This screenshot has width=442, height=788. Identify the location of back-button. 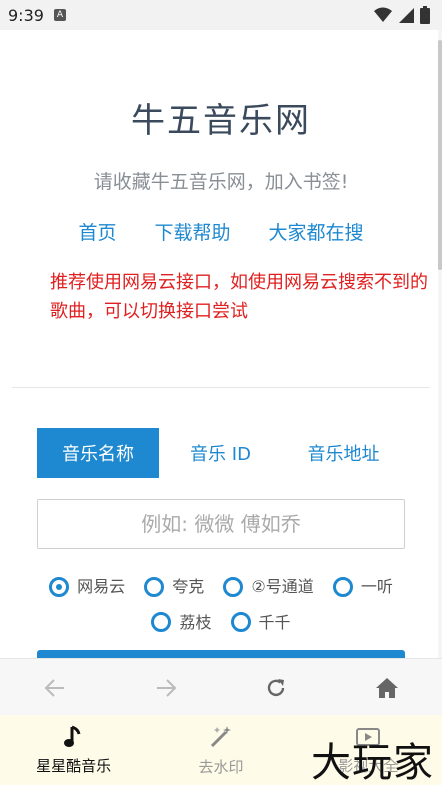
(55, 688).